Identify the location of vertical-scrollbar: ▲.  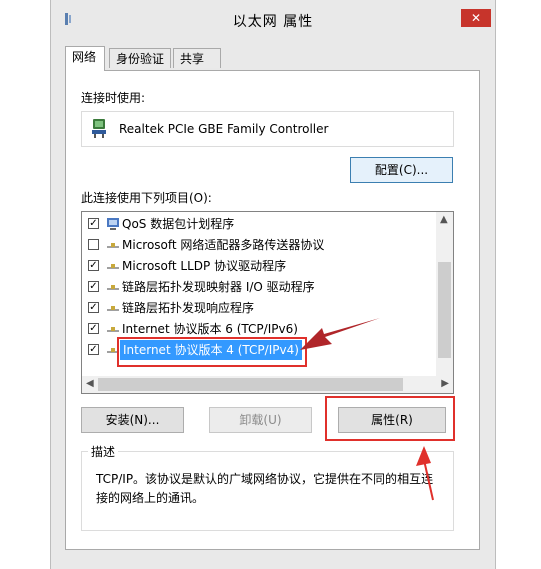
(444, 294).